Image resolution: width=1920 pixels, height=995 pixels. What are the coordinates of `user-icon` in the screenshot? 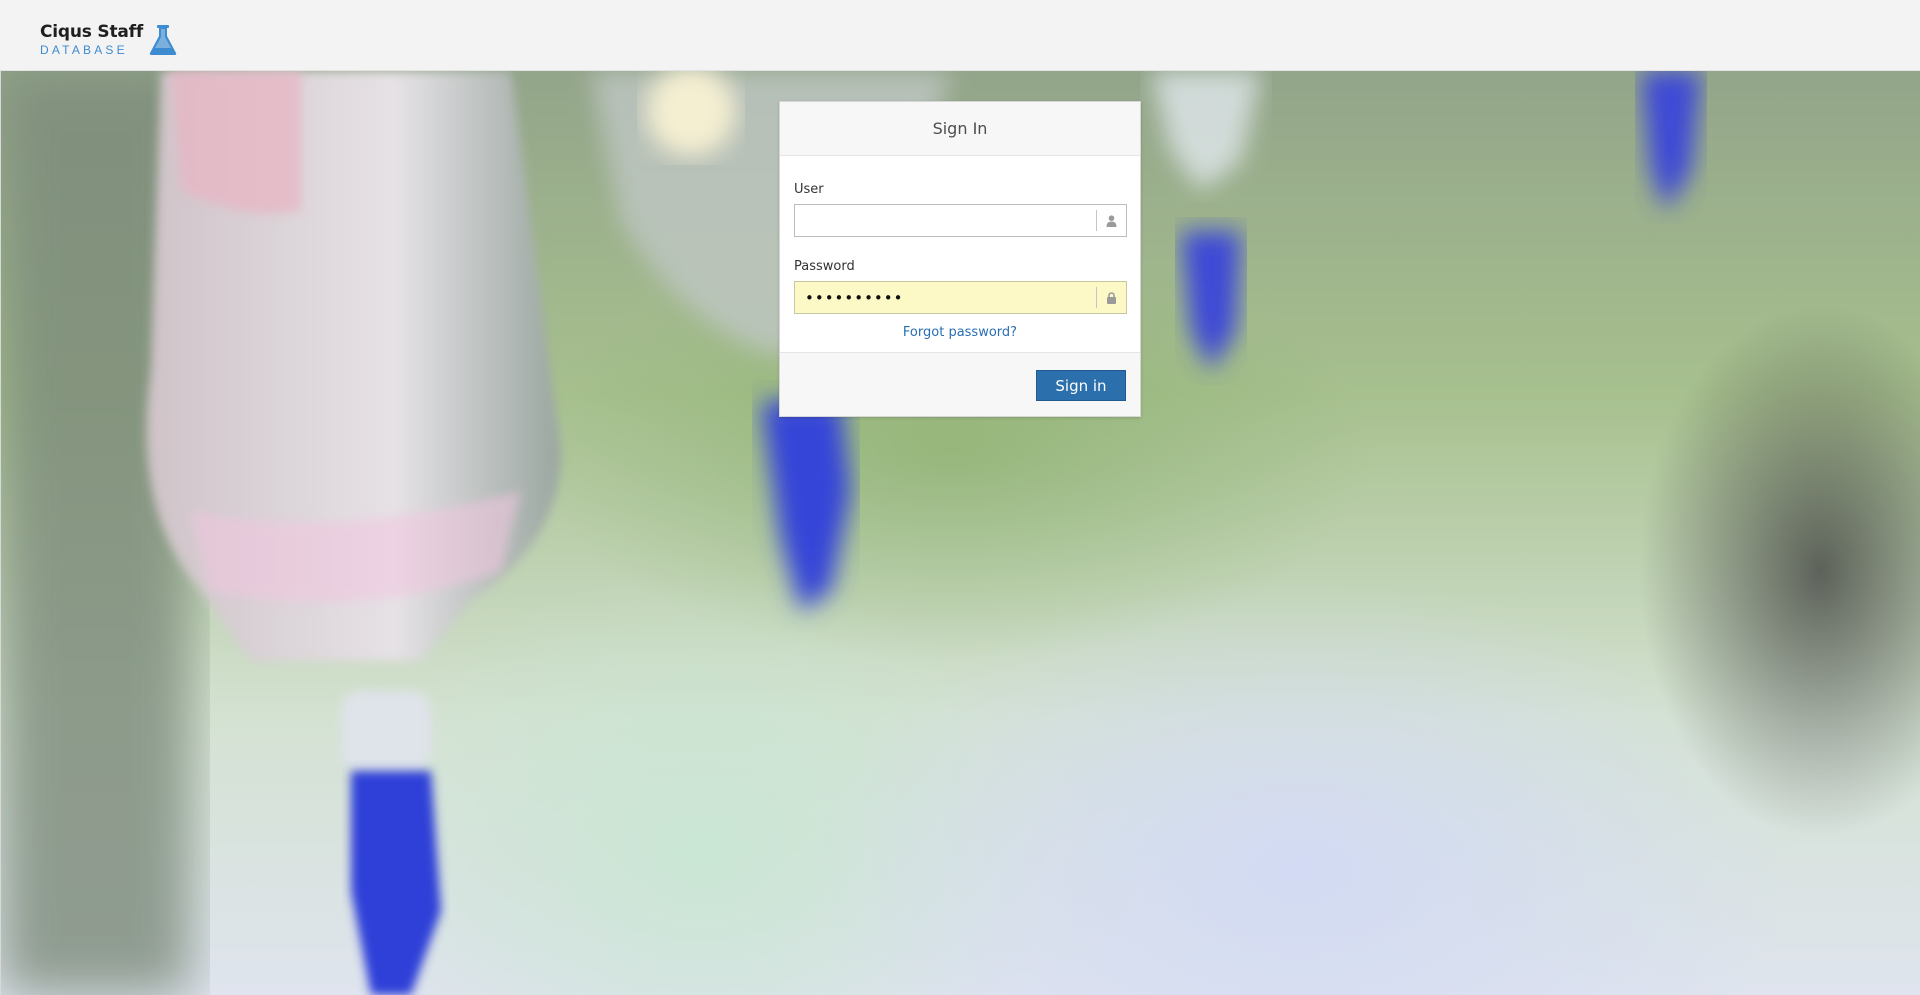 It's located at (1111, 220).